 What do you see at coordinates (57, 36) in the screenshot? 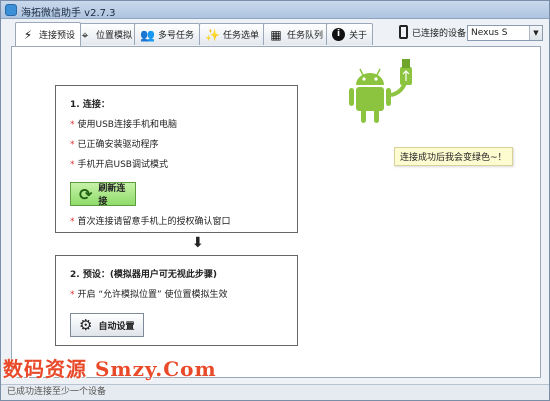
I see `tab-label: 连接预设` at bounding box center [57, 36].